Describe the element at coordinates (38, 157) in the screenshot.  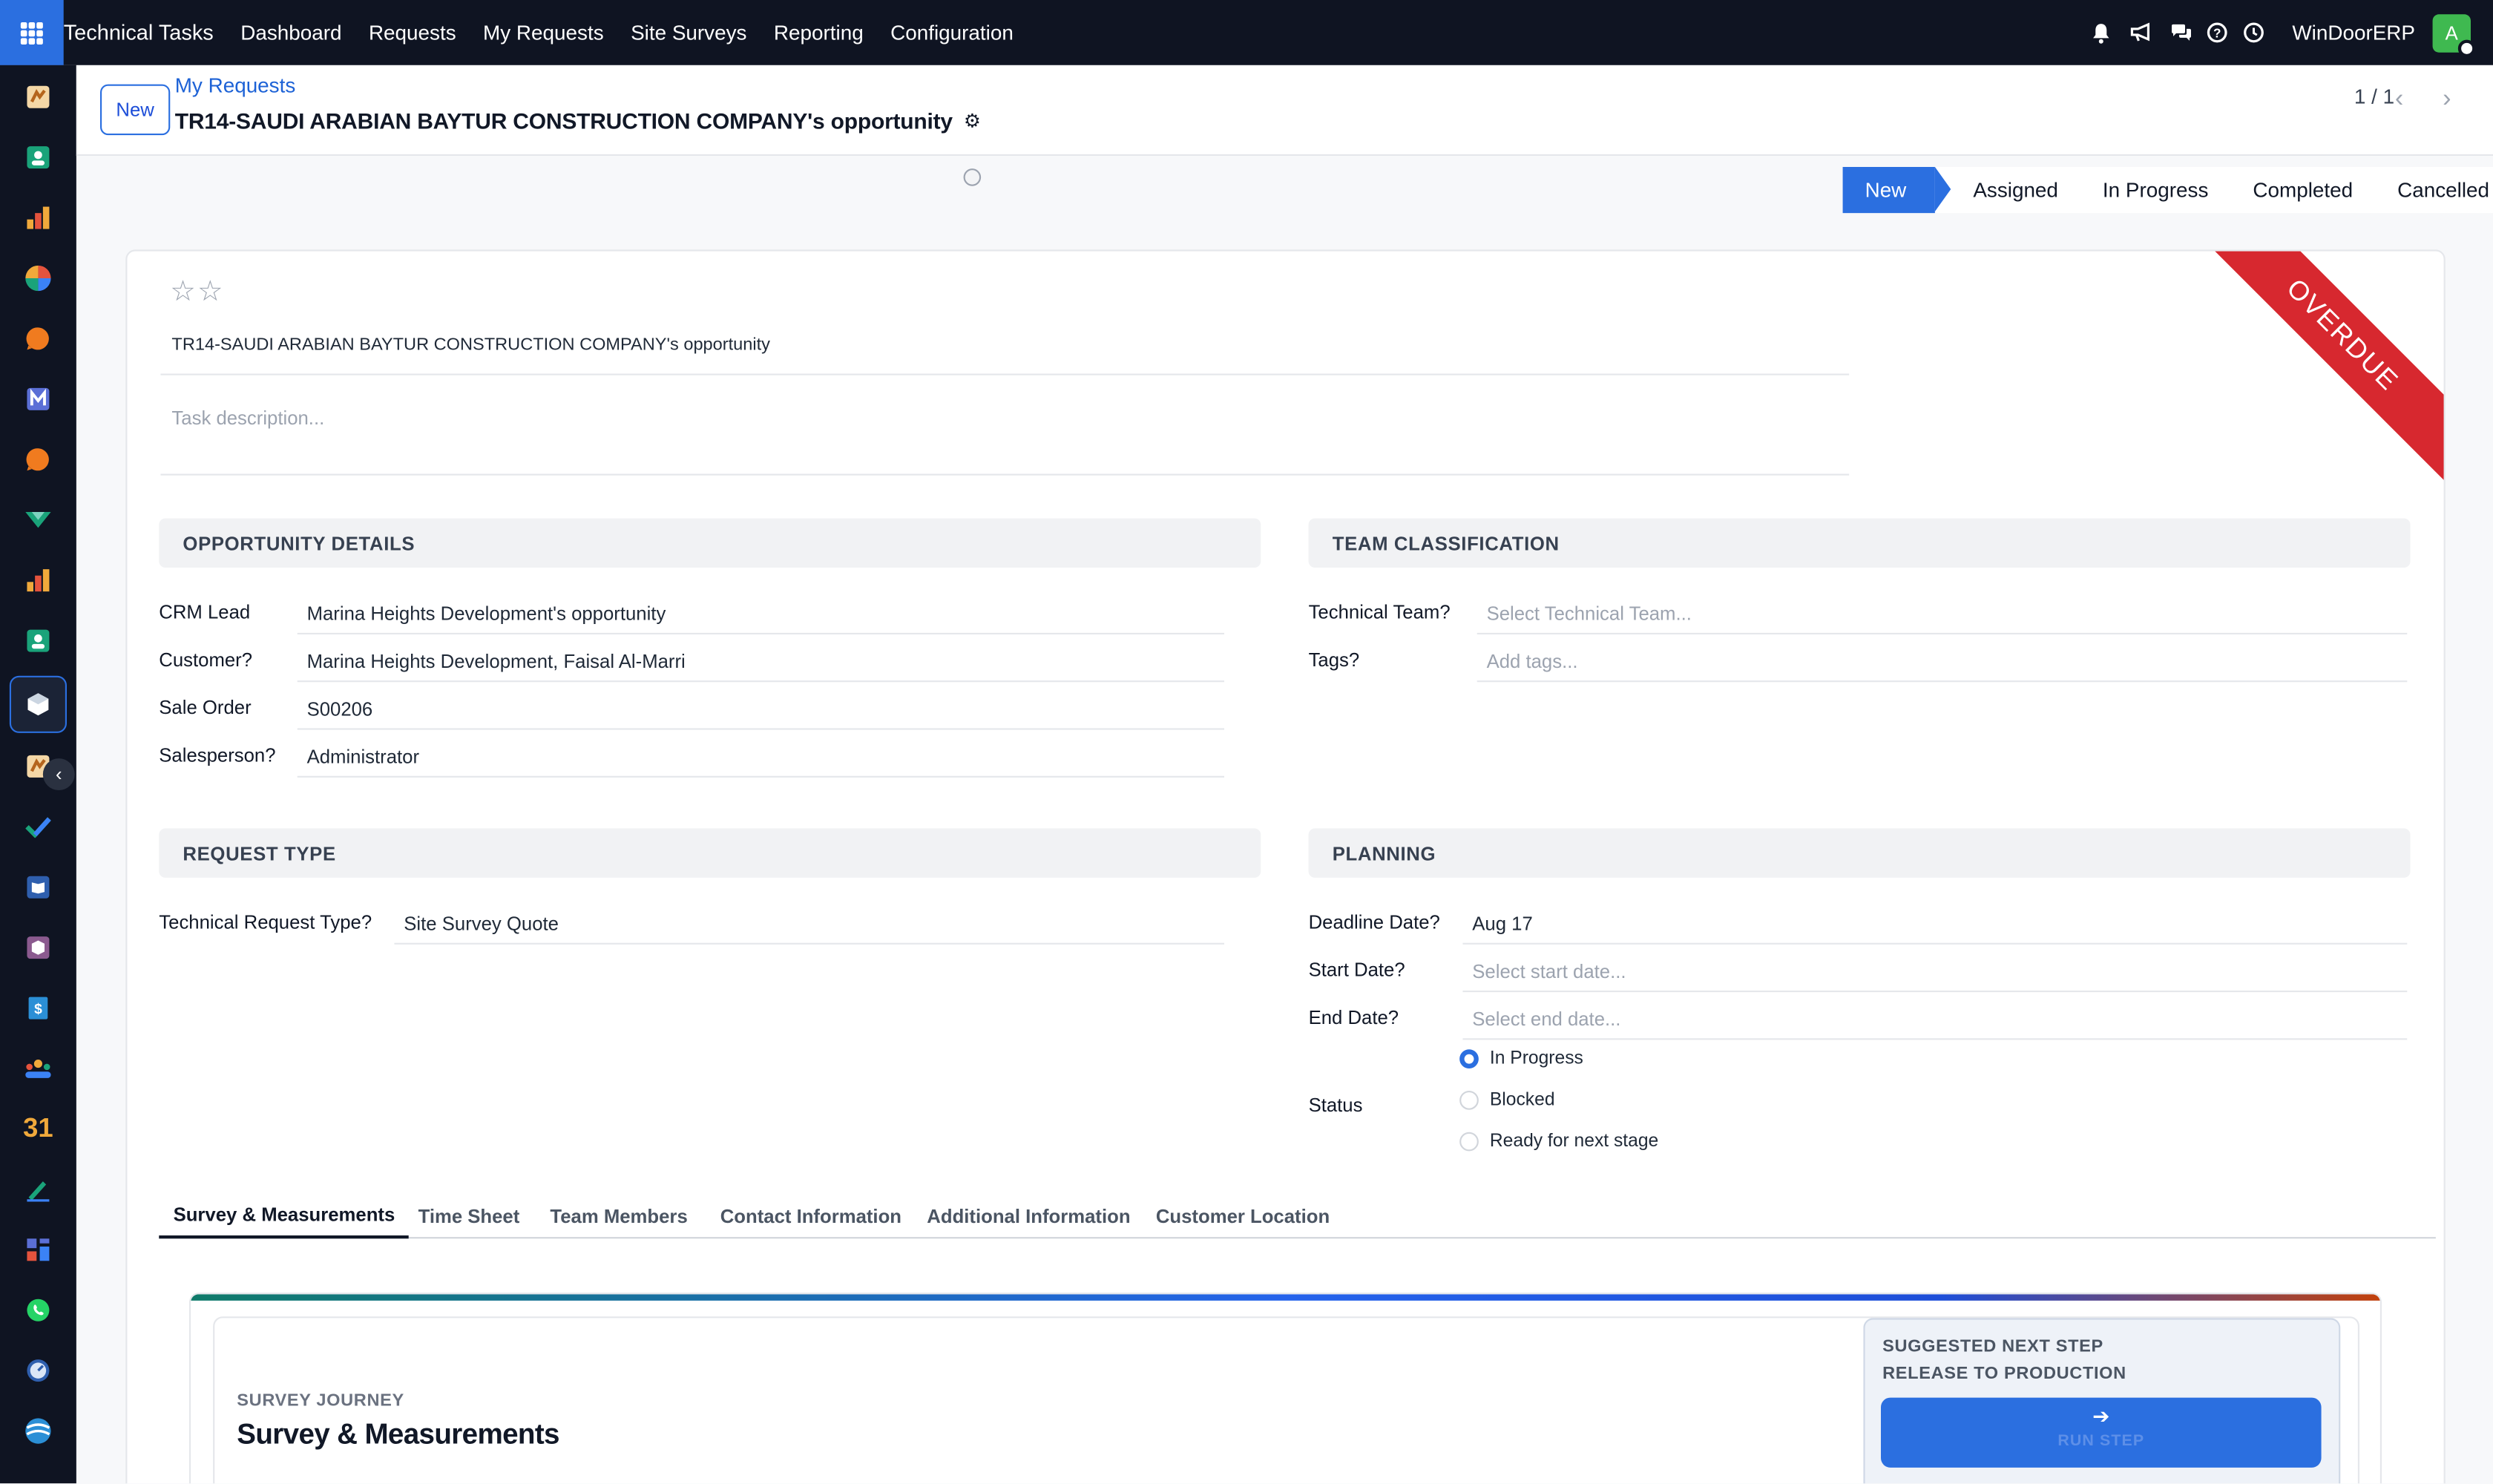
I see `contacts-icon` at that location.